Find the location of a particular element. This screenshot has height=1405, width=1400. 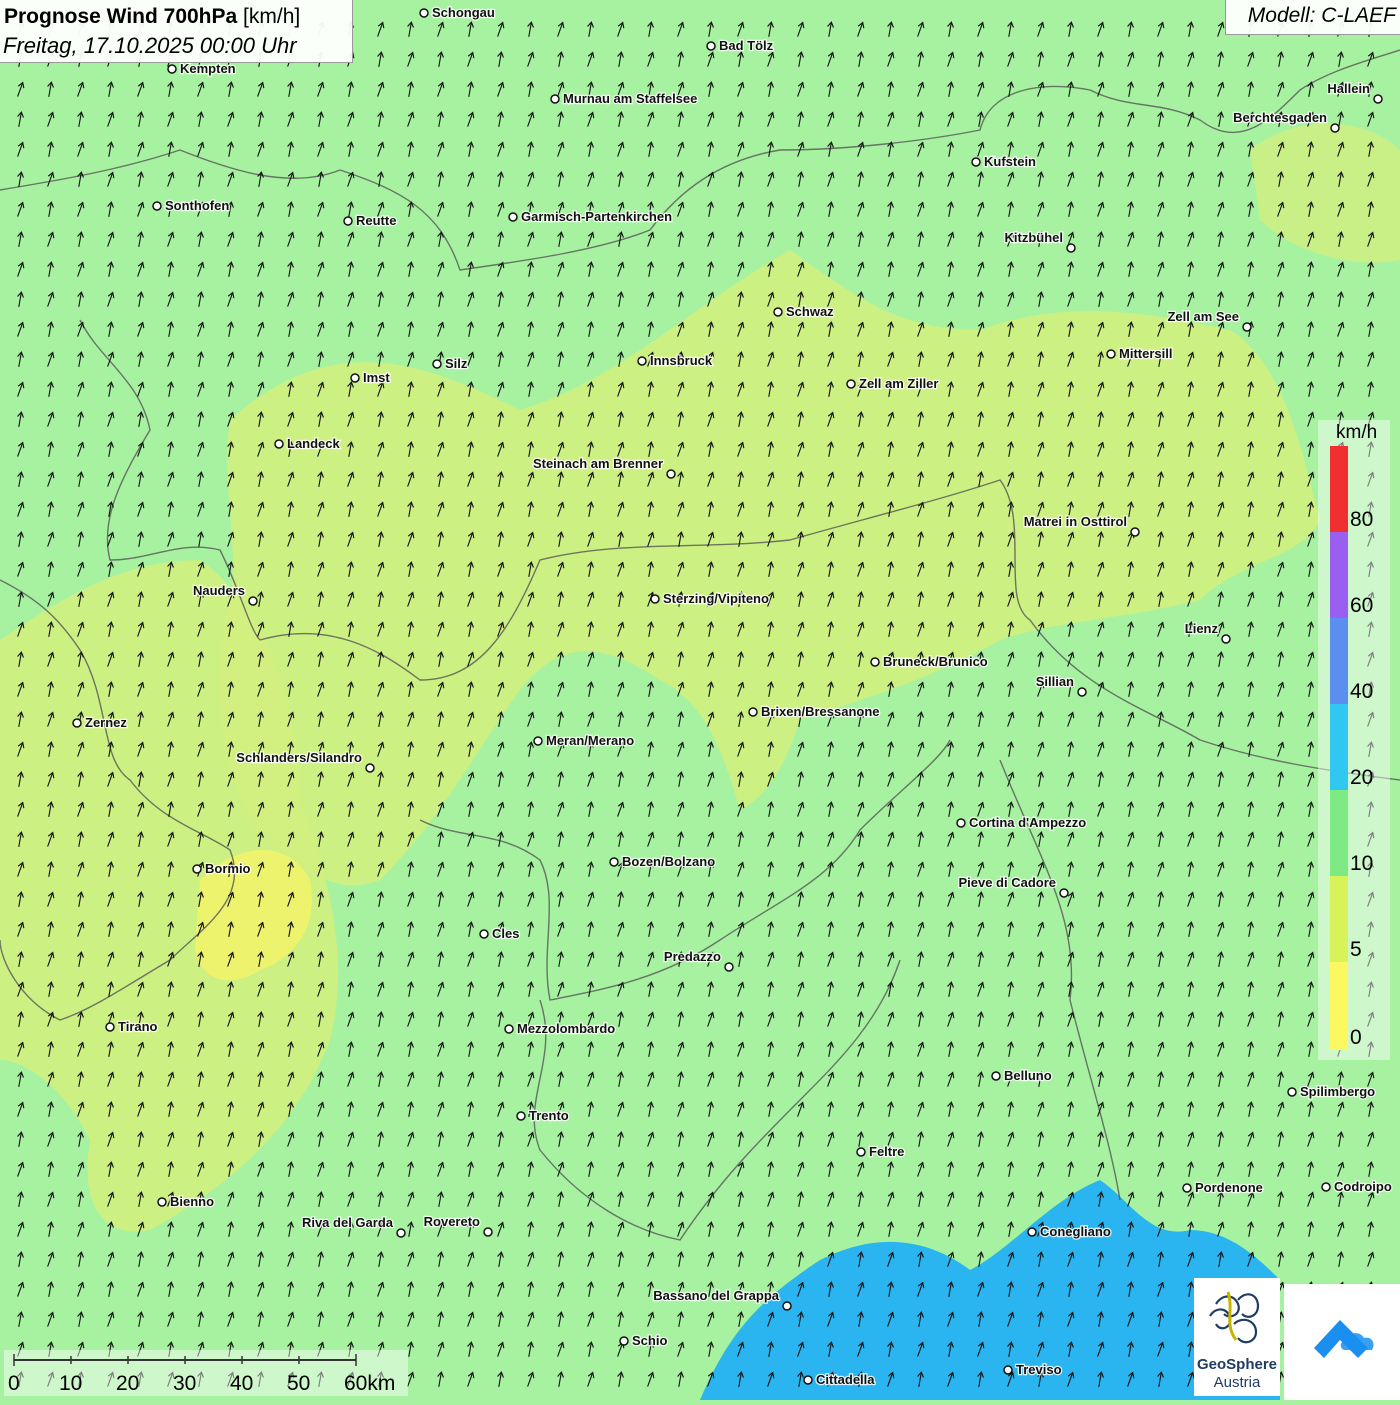

city-label: Bormio is located at coordinates (228, 868).